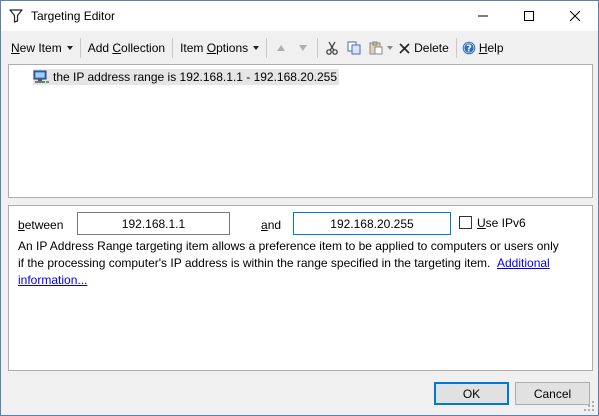 Image resolution: width=599 pixels, height=416 pixels. Describe the element at coordinates (41, 225) in the screenshot. I see `between-label: between` at that location.